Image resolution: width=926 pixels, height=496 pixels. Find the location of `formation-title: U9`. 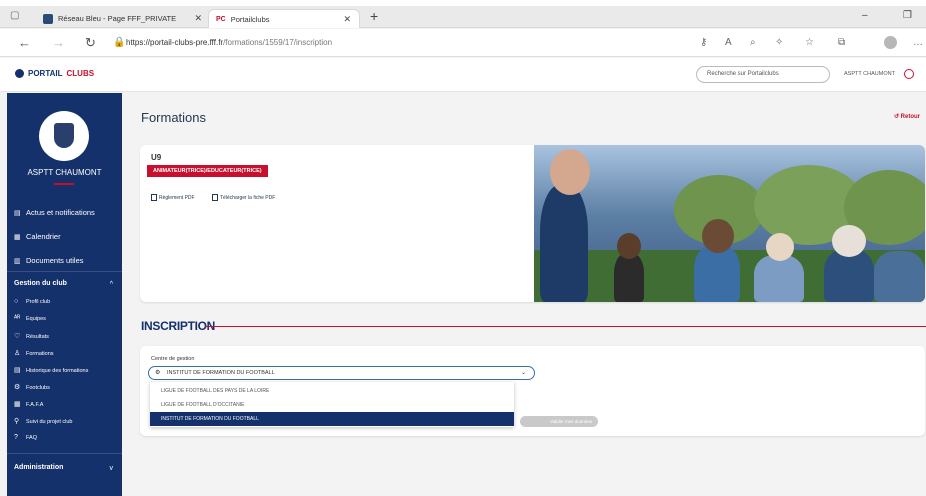

formation-title: U9 is located at coordinates (156, 157).